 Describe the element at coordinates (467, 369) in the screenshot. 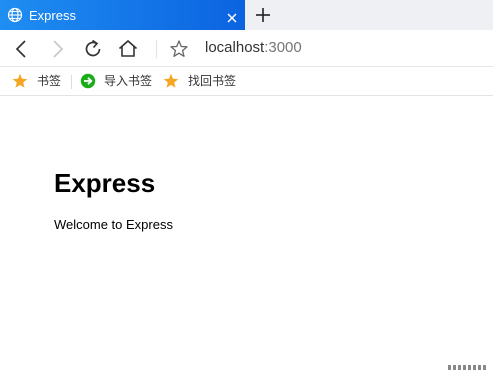

I see `watermark` at that location.